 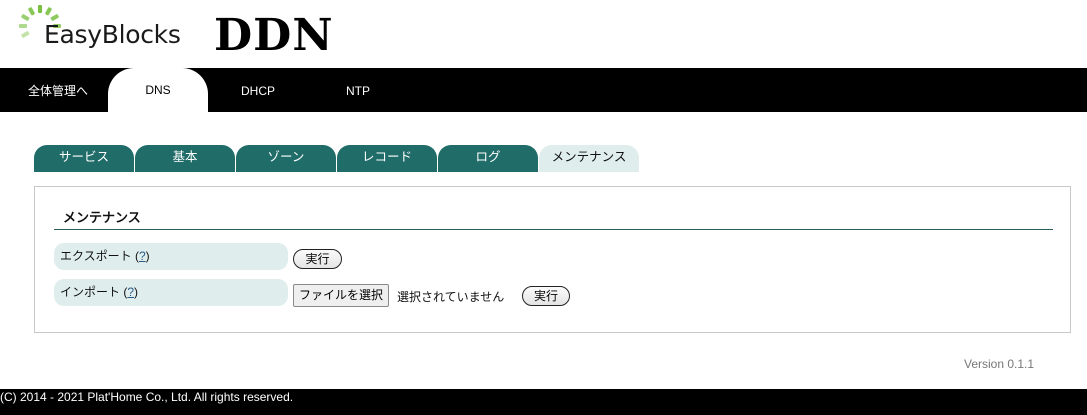 What do you see at coordinates (142, 256) in the screenshot?
I see `export-help-link: ?` at bounding box center [142, 256].